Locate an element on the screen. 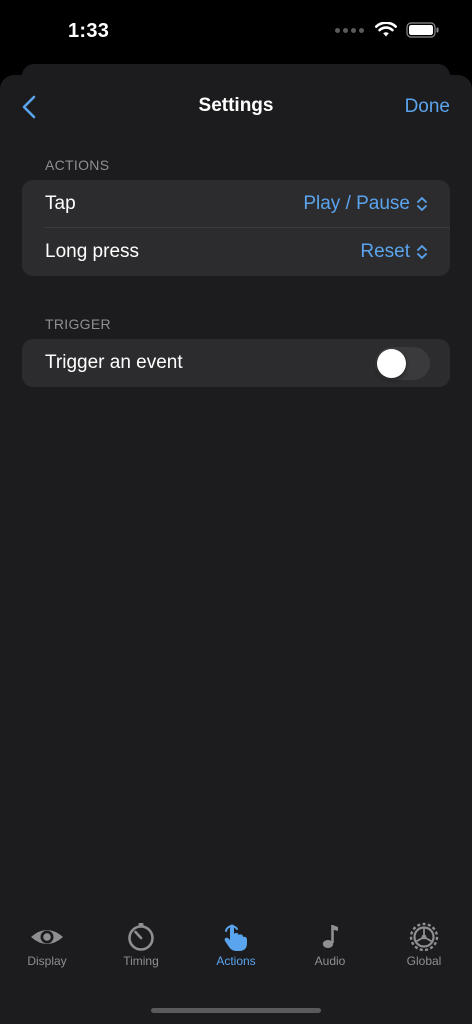 The image size is (472, 1024). tab-label: Global is located at coordinates (424, 961).